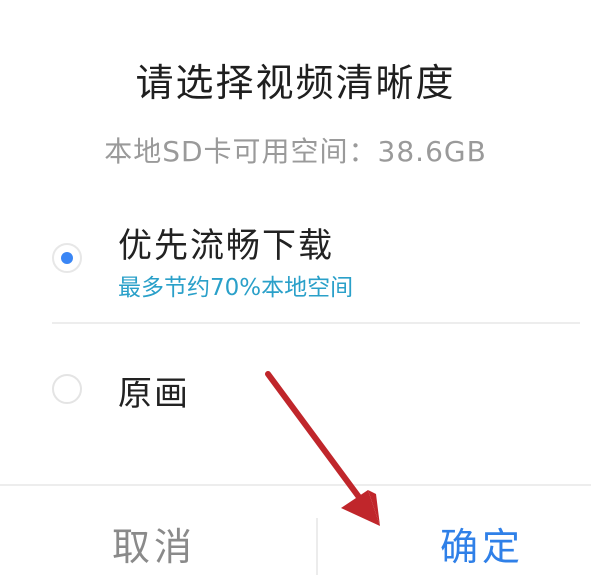 The width and height of the screenshot is (591, 575). What do you see at coordinates (154, 543) in the screenshot?
I see `cancel-button: 取消` at bounding box center [154, 543].